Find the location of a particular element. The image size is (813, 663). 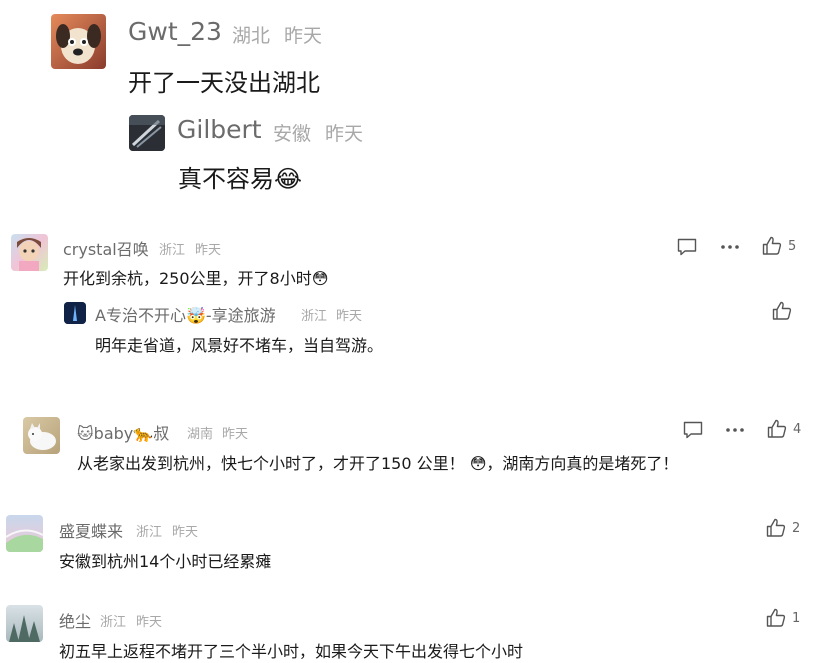

like-button: 5 is located at coordinates (779, 246).